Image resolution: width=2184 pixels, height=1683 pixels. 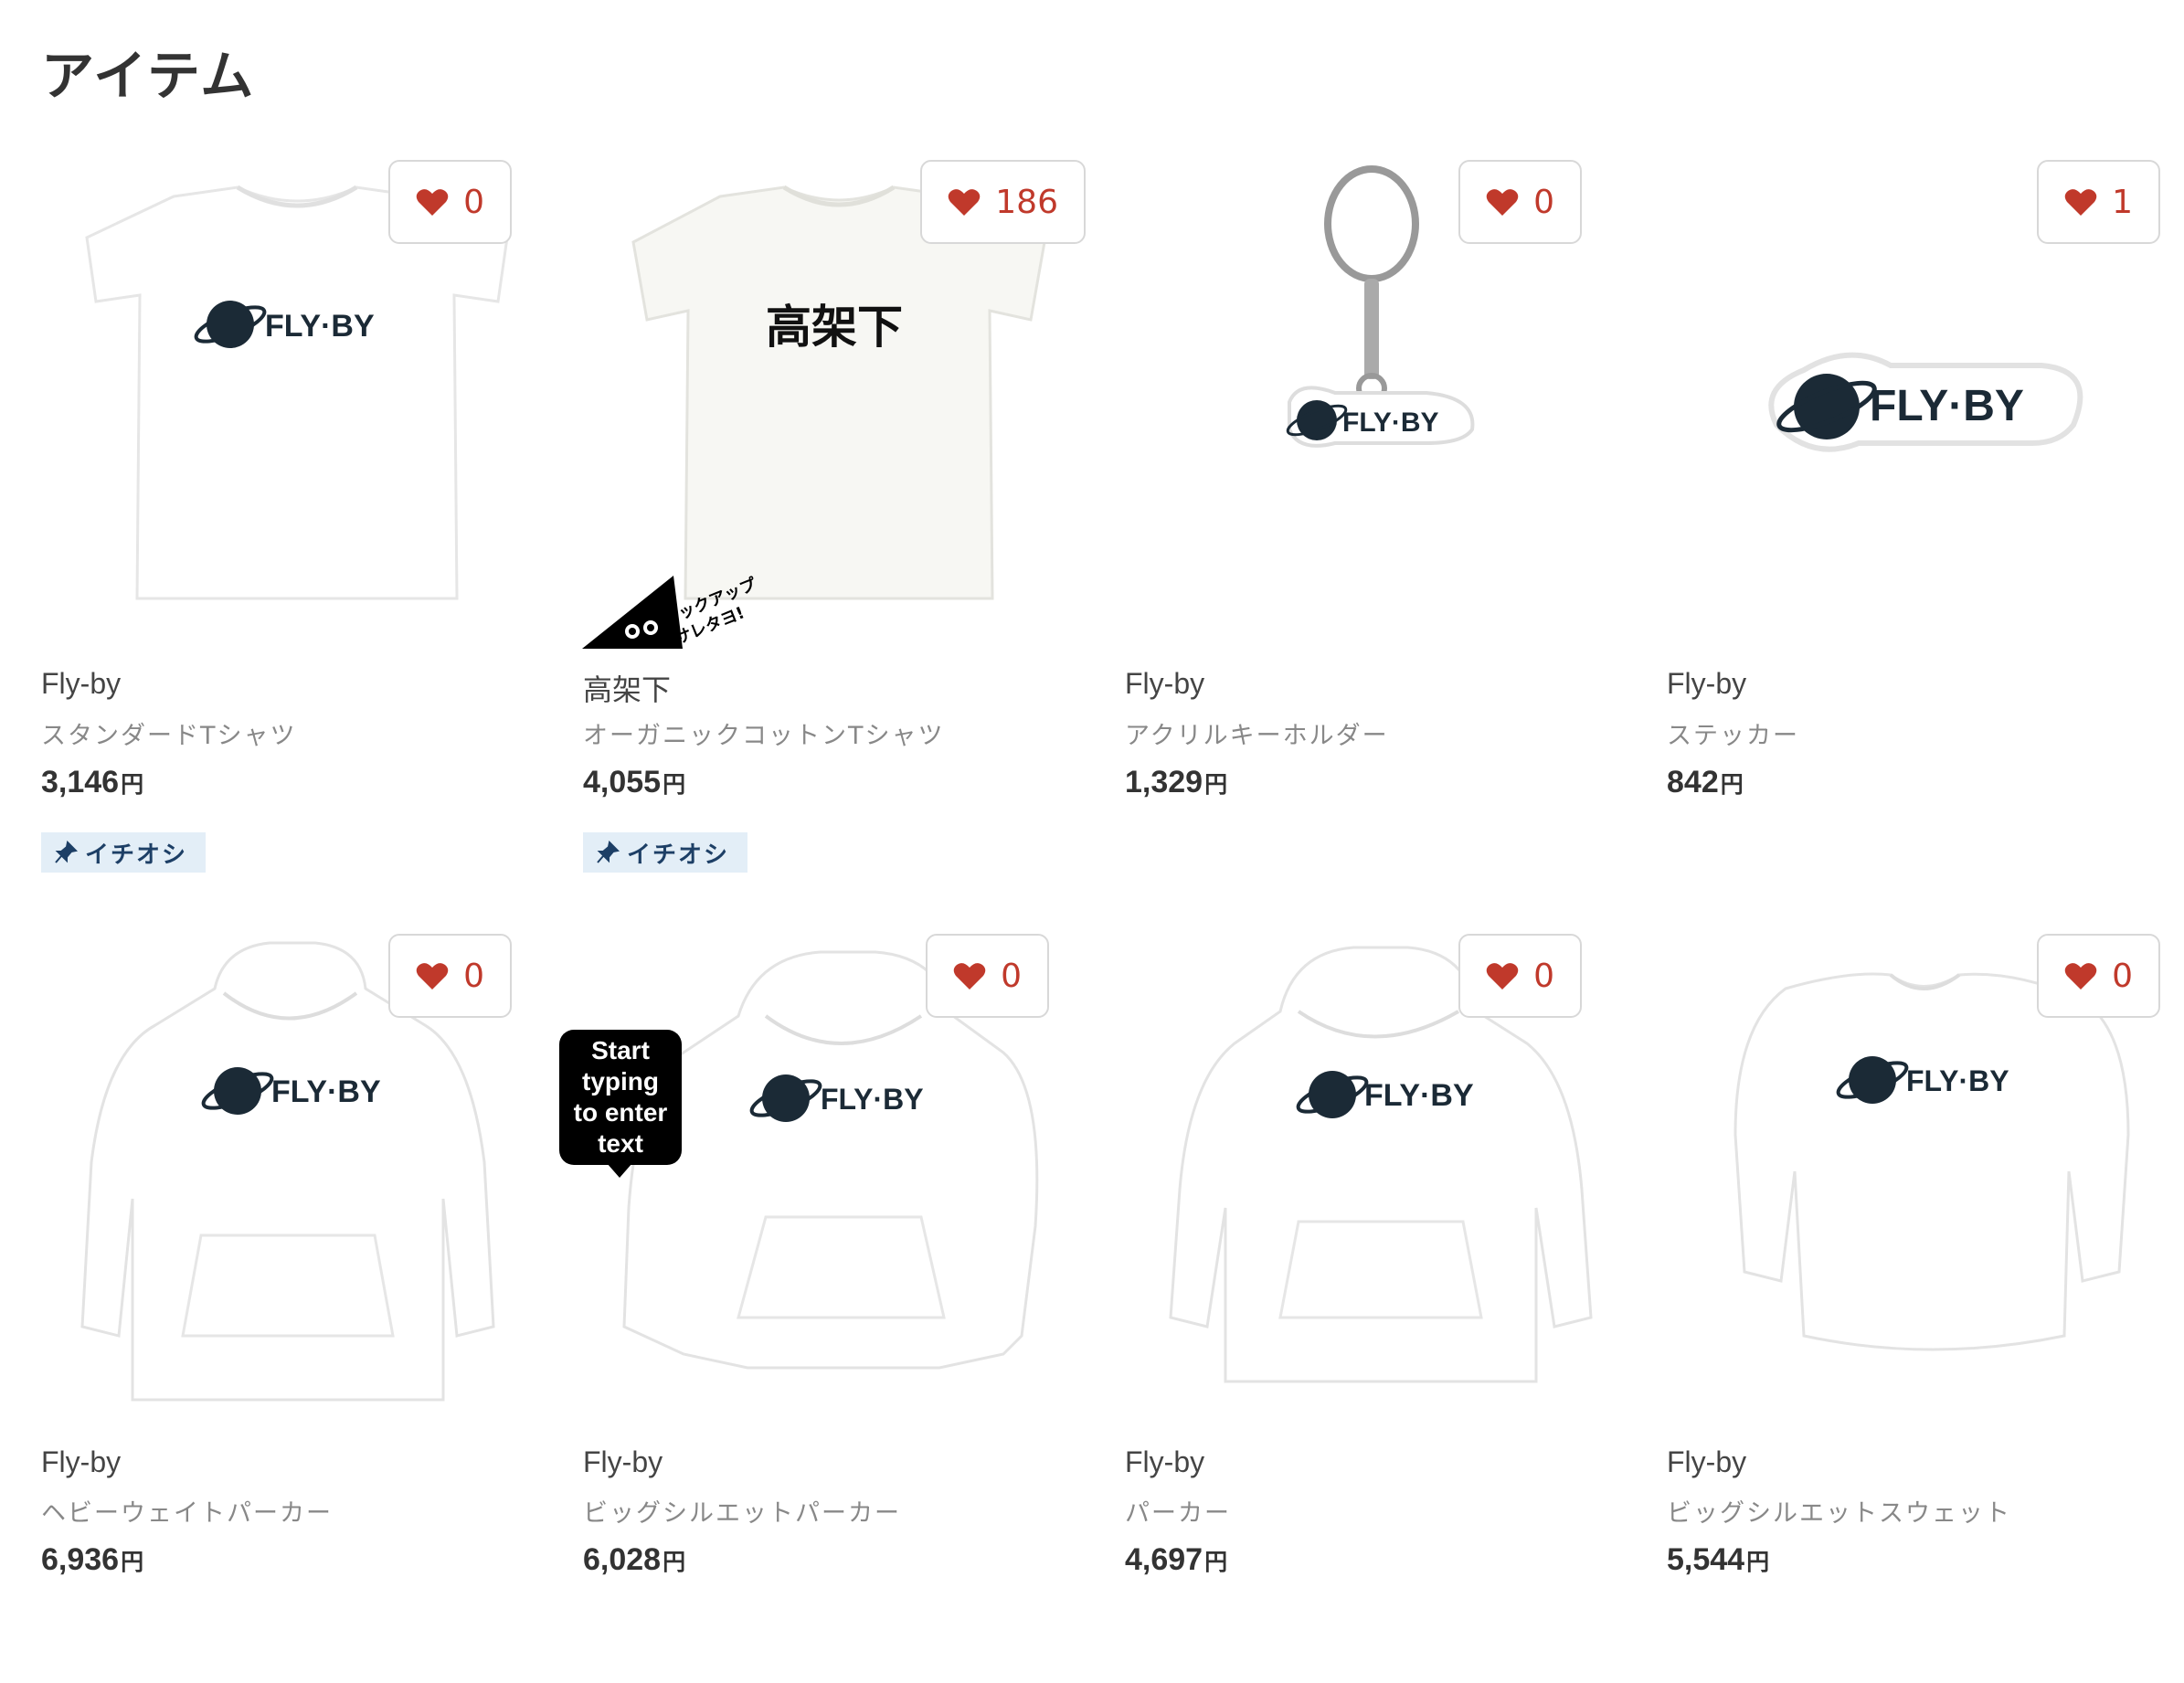 I want to click on like-button: 1, so click(x=2098, y=202).